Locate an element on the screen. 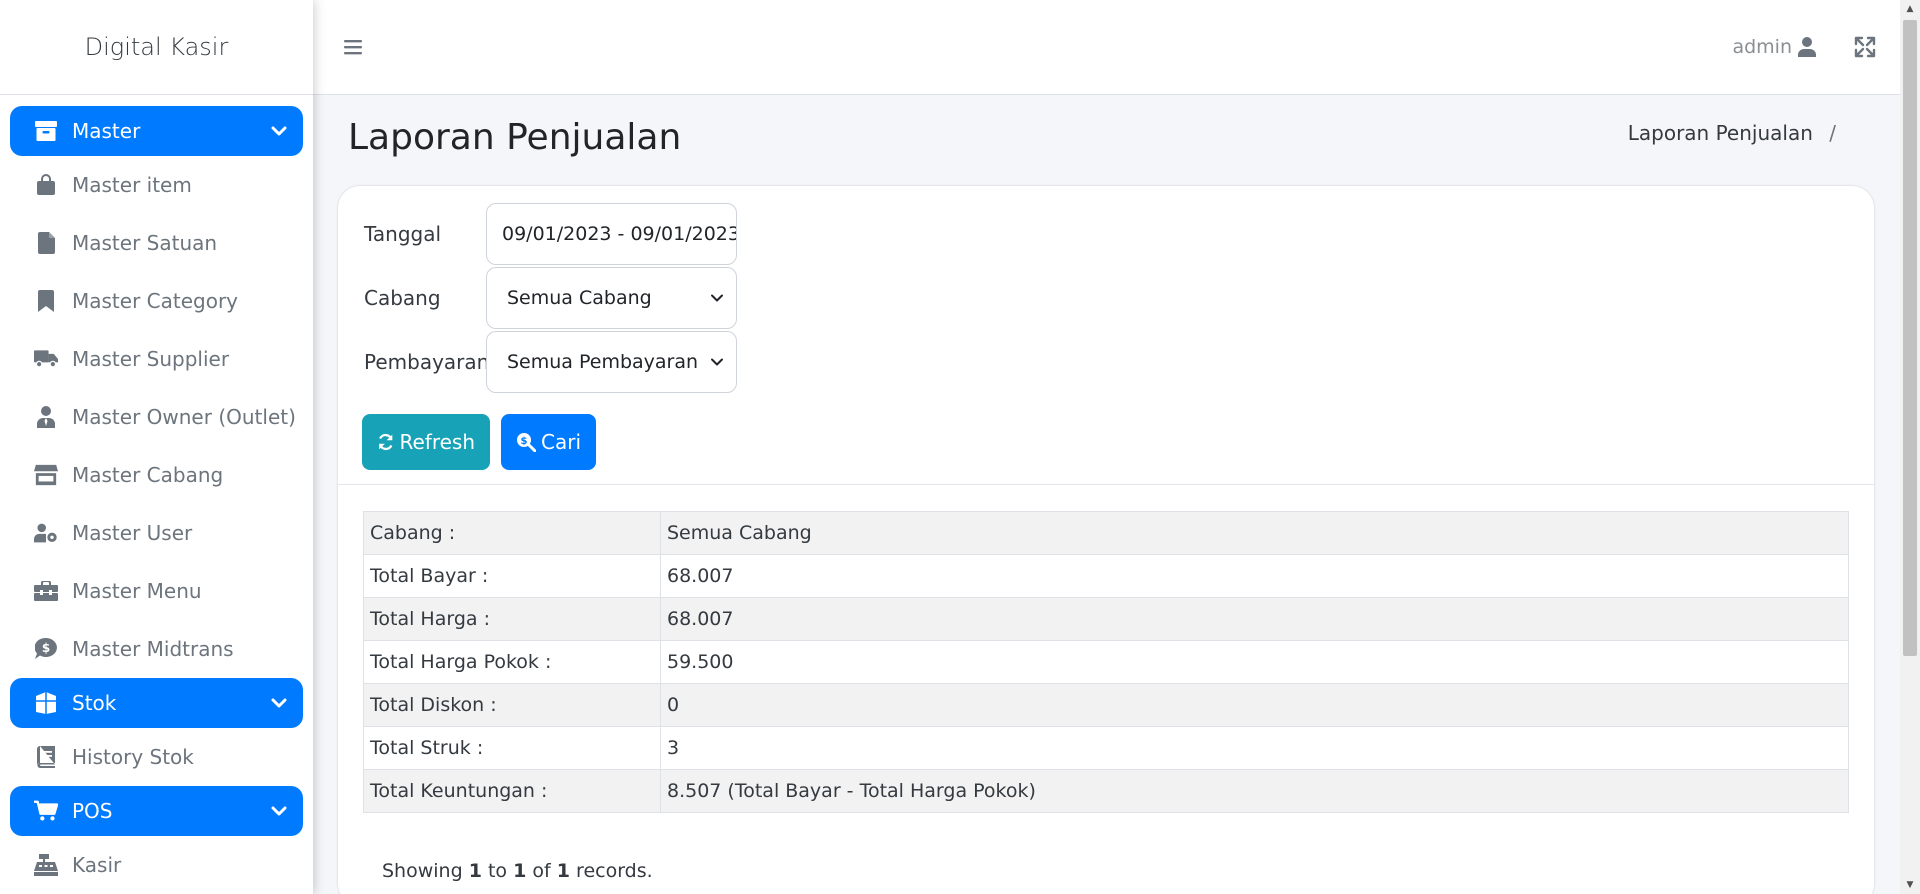 Image resolution: width=1920 pixels, height=894 pixels. box-open-icon is located at coordinates (46, 703).